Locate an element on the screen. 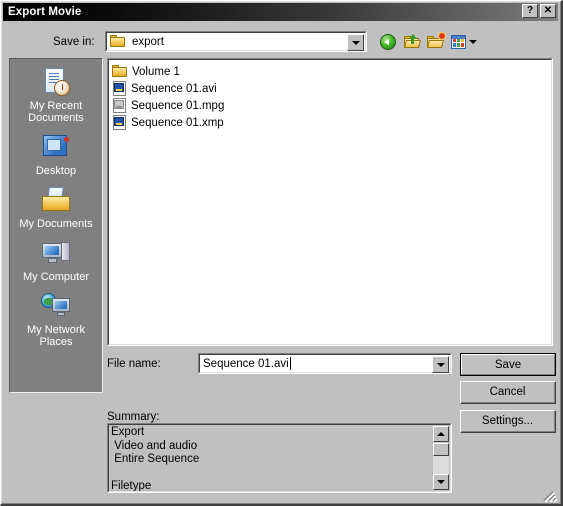 This screenshot has height=506, width=563. my-network-places-icon is located at coordinates (56, 306).